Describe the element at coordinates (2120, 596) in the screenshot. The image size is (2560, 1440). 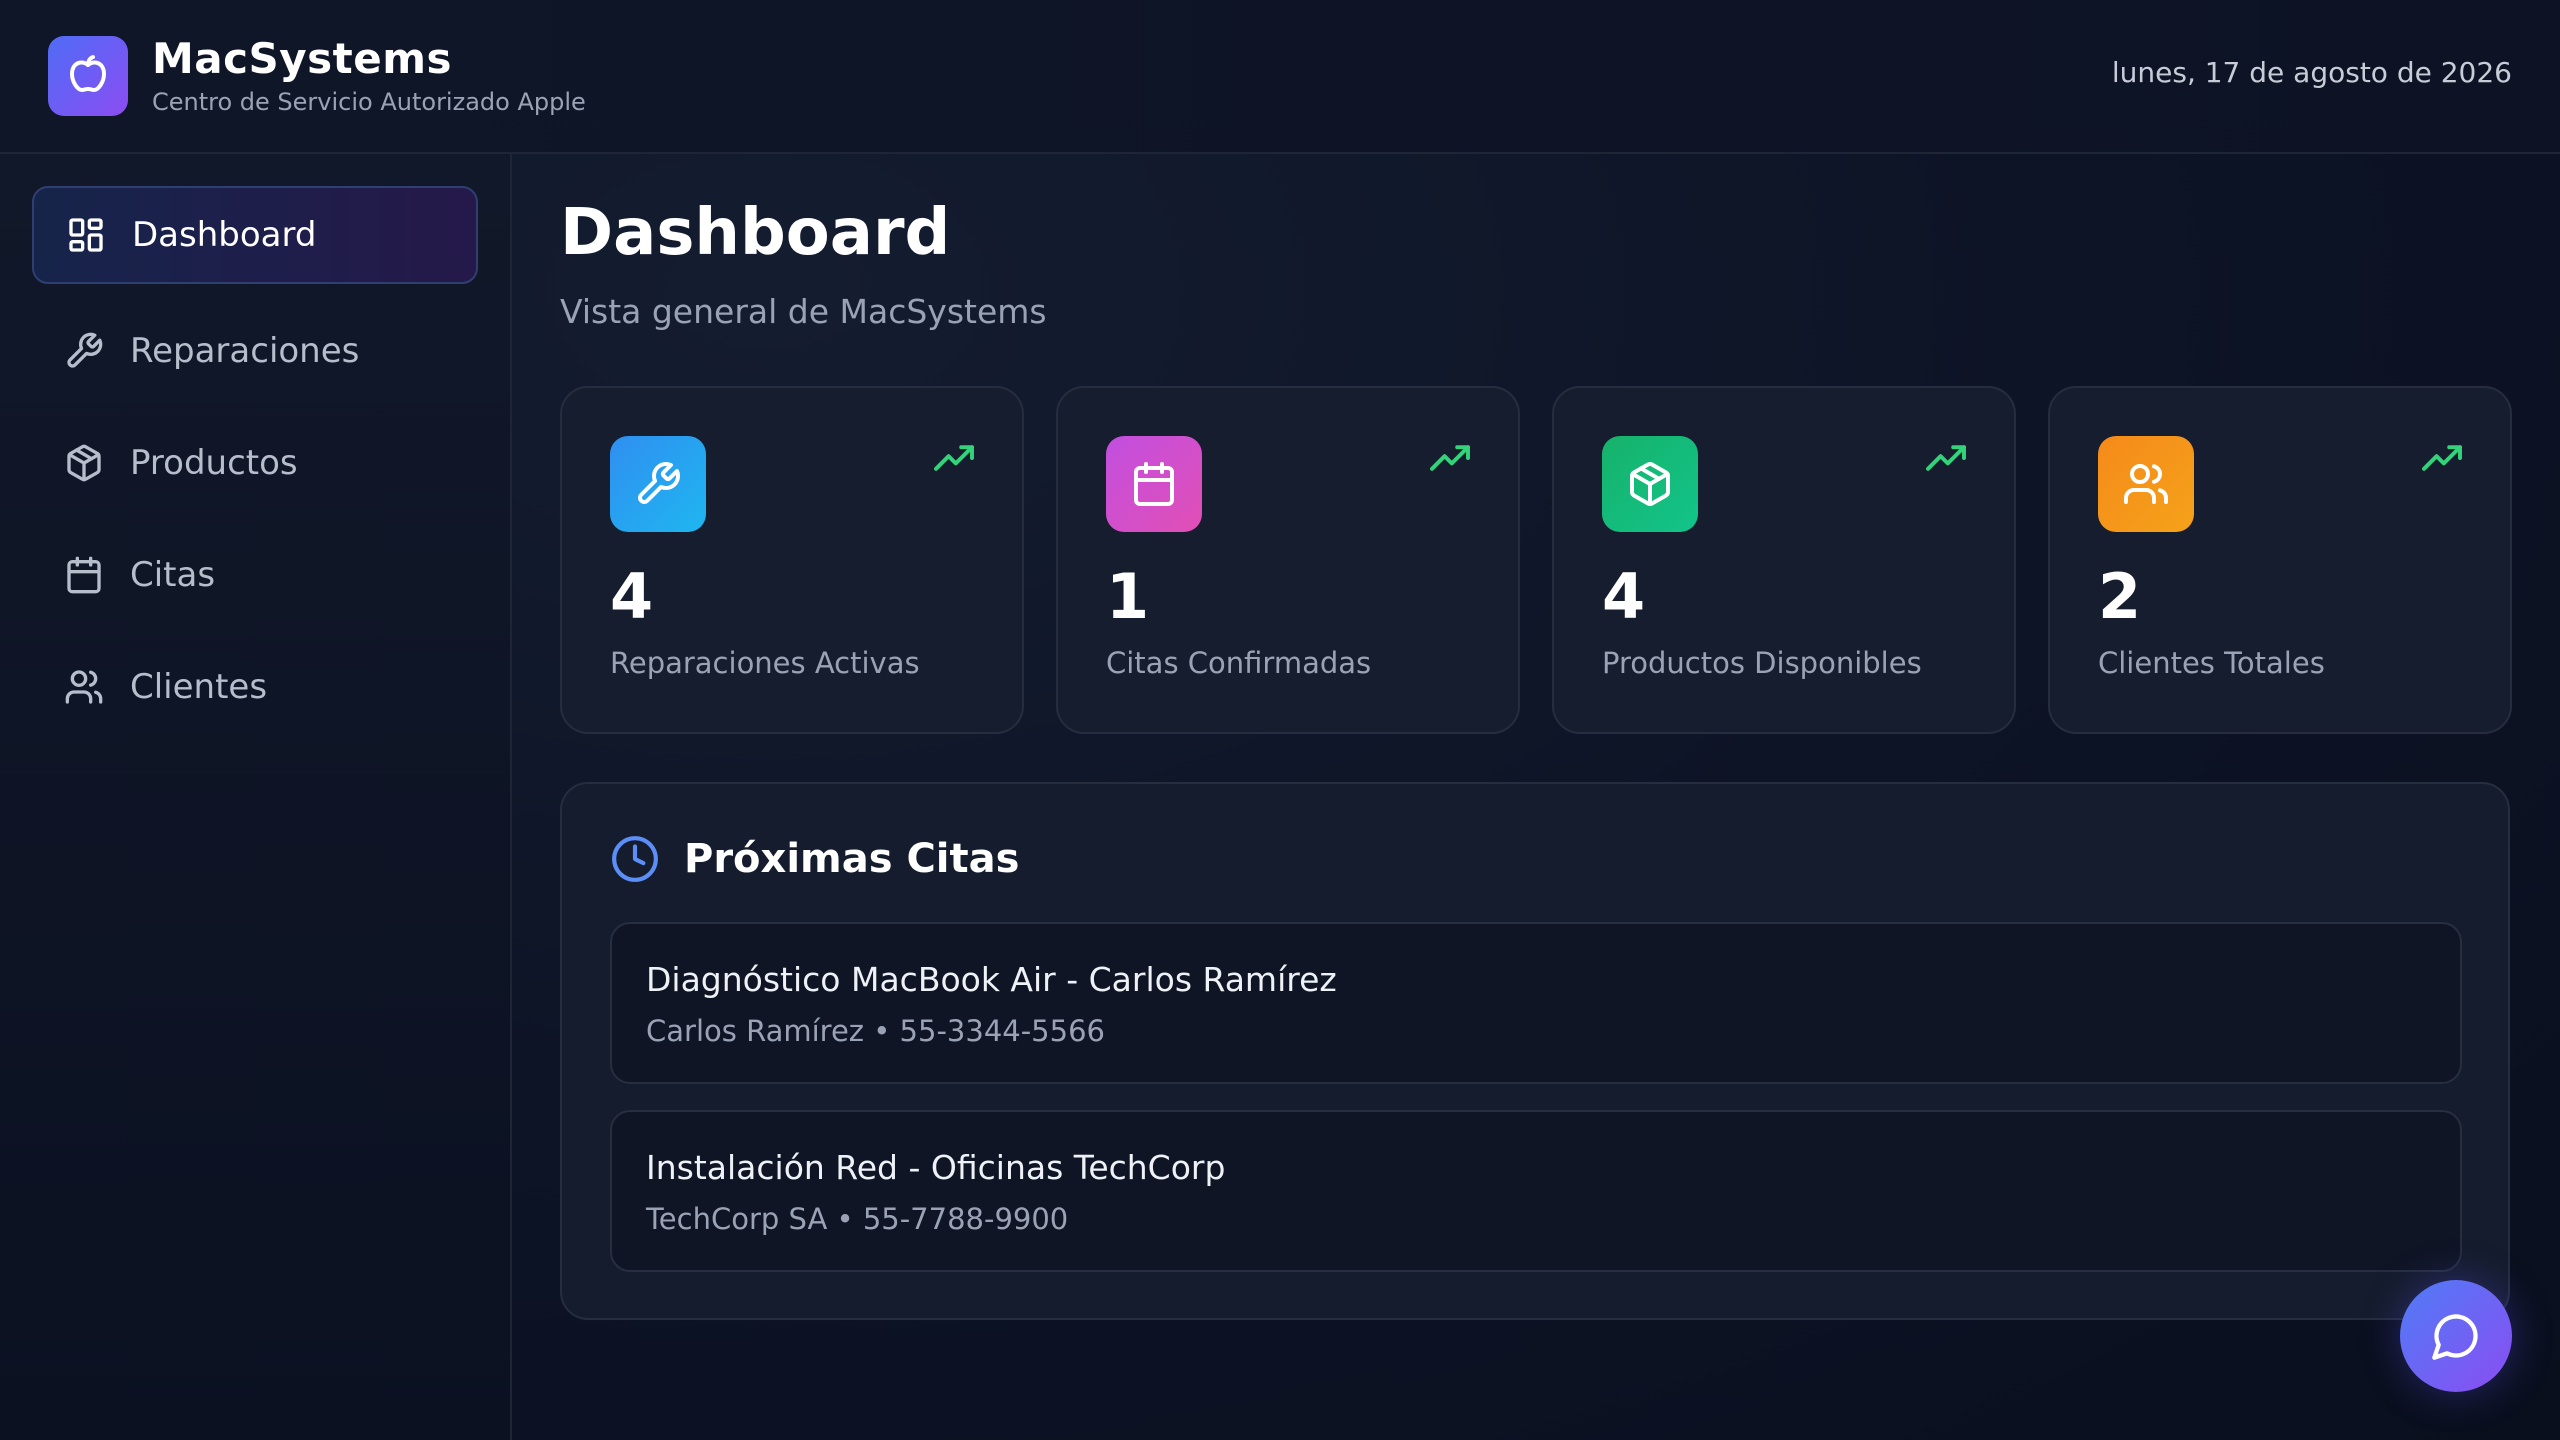
I see `stat-value: 2` at that location.